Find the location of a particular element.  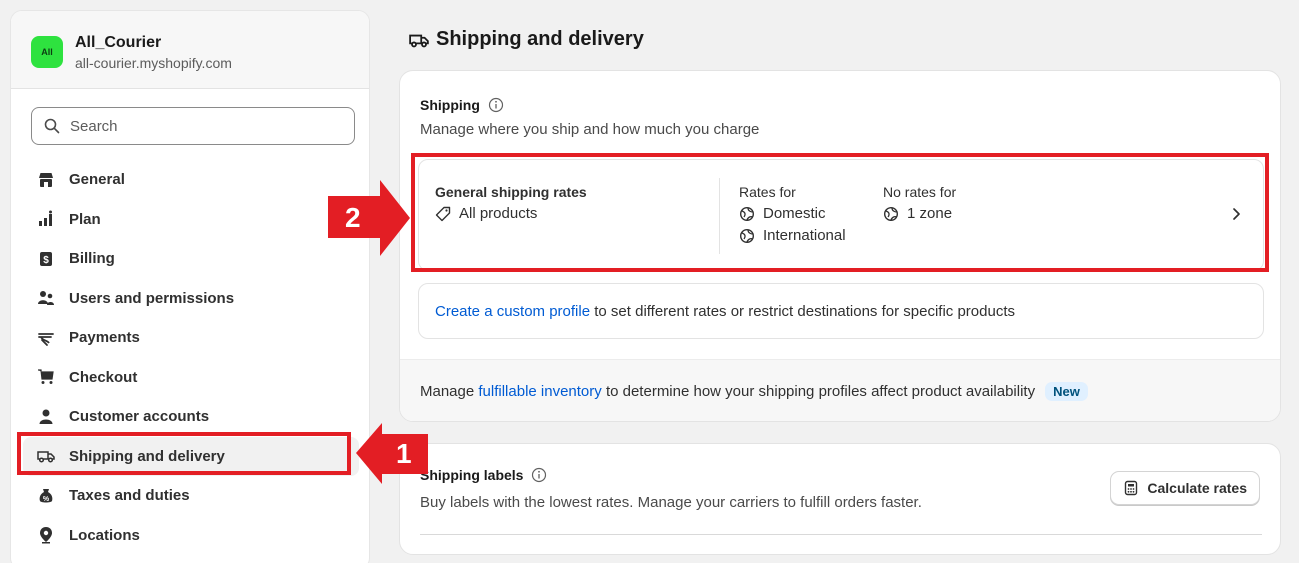

shipping-section-title: Shipping is located at coordinates (462, 105).